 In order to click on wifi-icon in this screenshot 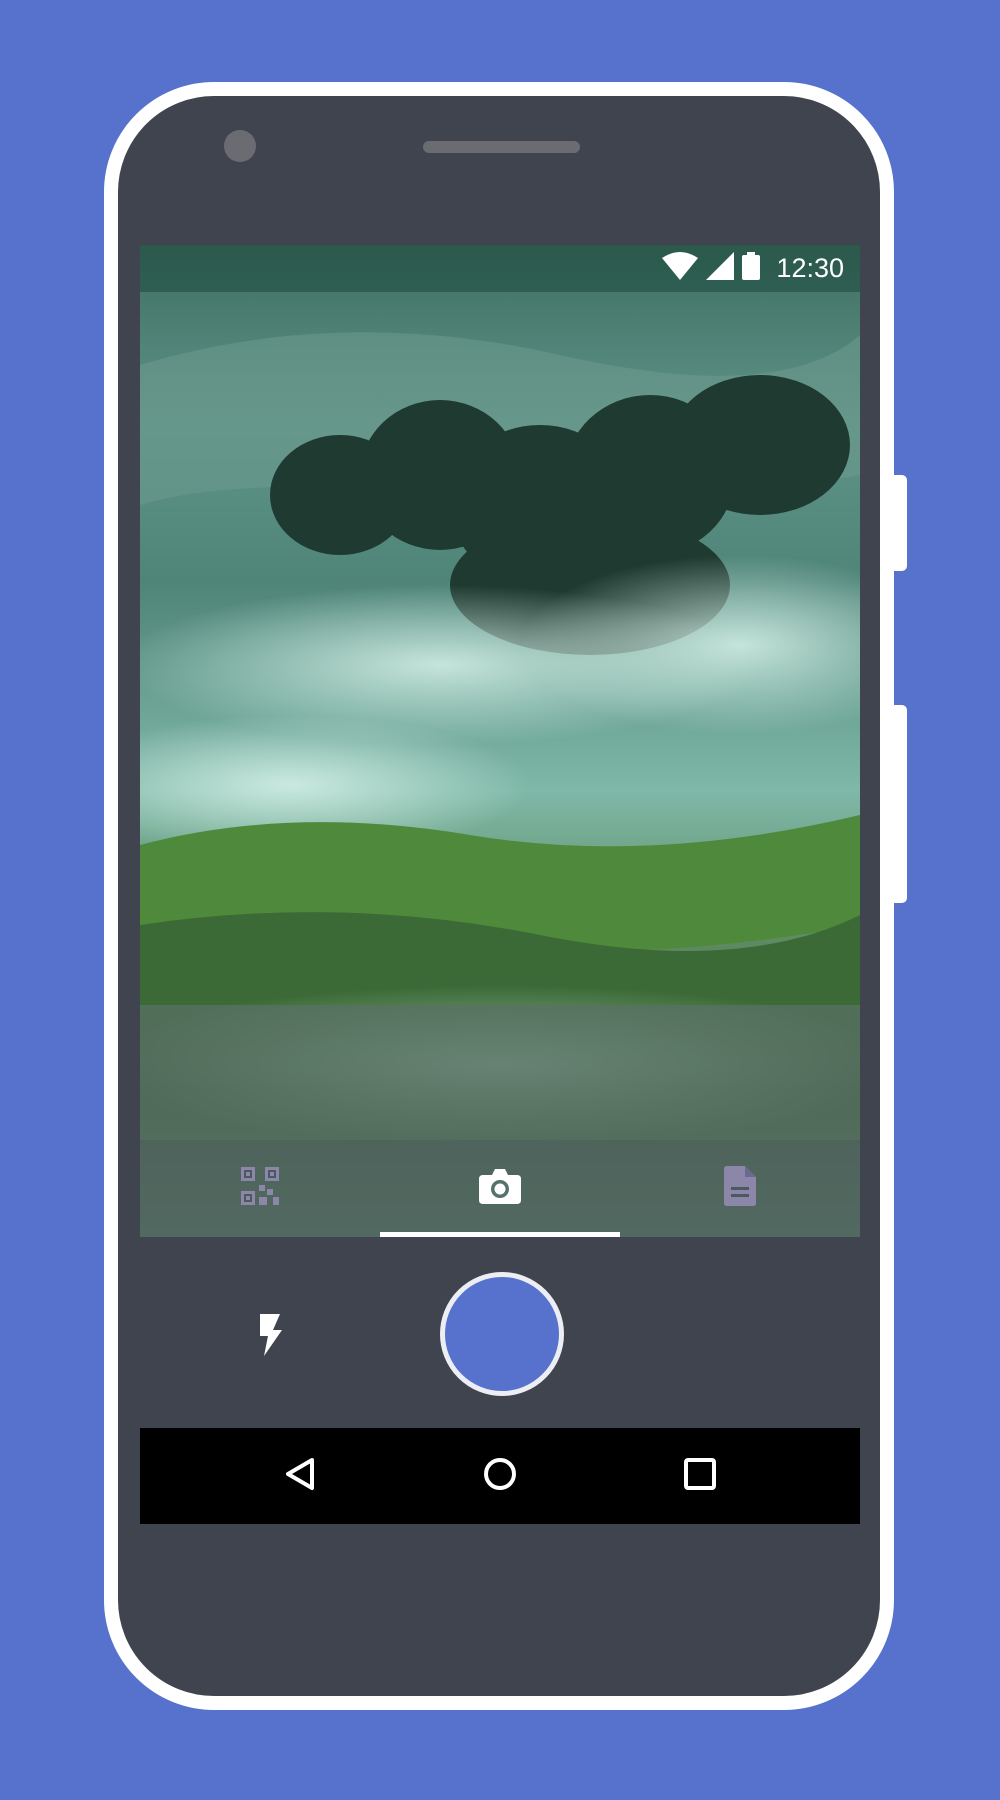, I will do `click(680, 268)`.